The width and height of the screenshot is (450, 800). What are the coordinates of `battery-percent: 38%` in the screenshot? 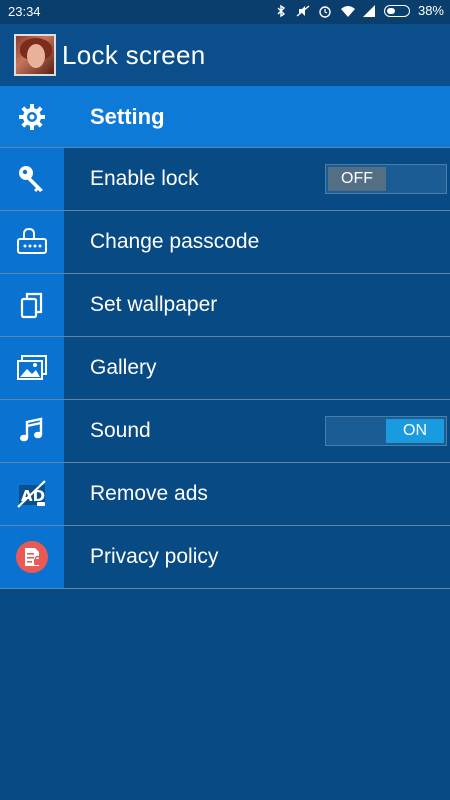 It's located at (430, 10).